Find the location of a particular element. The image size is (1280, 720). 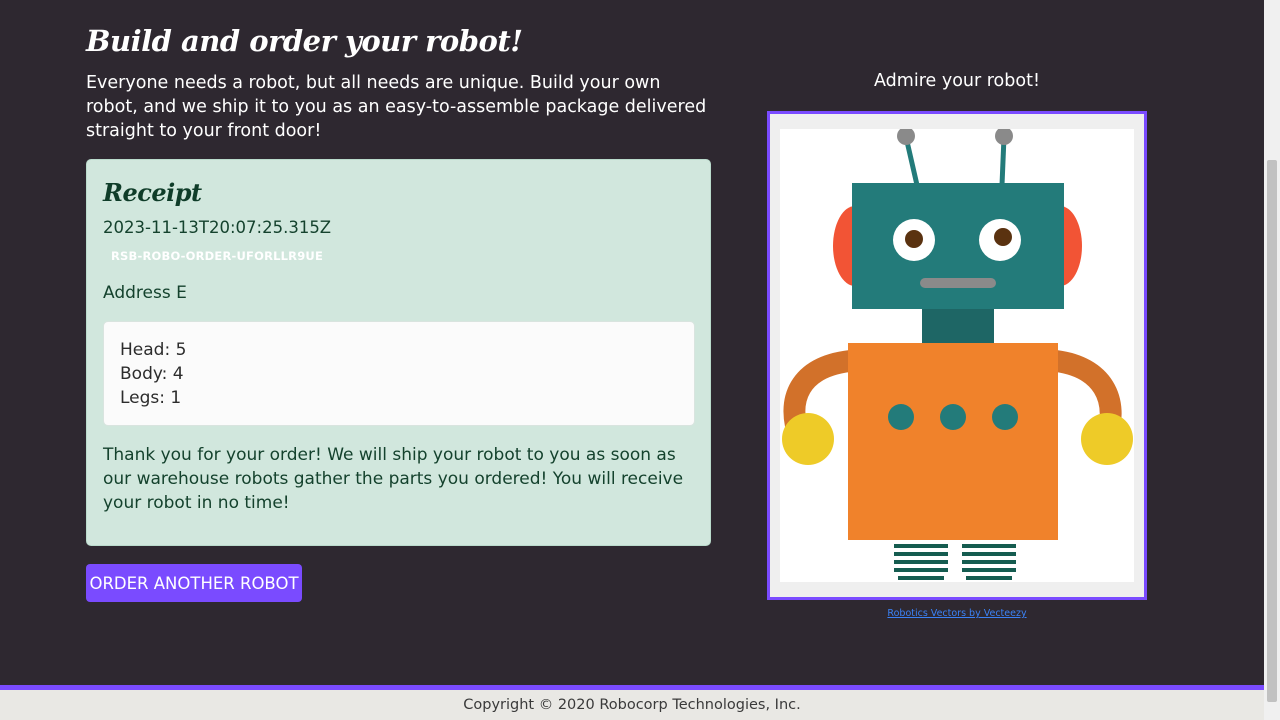

robot-body is located at coordinates (953, 441).